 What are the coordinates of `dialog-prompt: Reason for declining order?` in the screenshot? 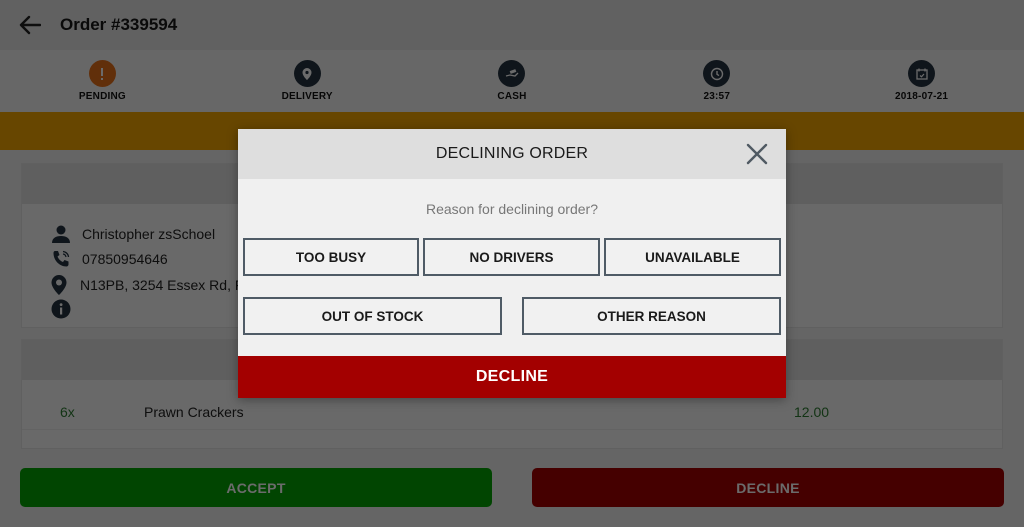 It's located at (512, 209).